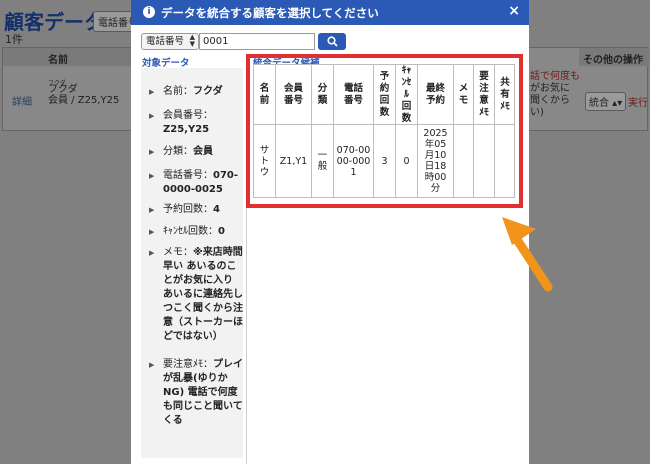 This screenshot has width=650, height=464. I want to click on search-icon, so click(332, 41).